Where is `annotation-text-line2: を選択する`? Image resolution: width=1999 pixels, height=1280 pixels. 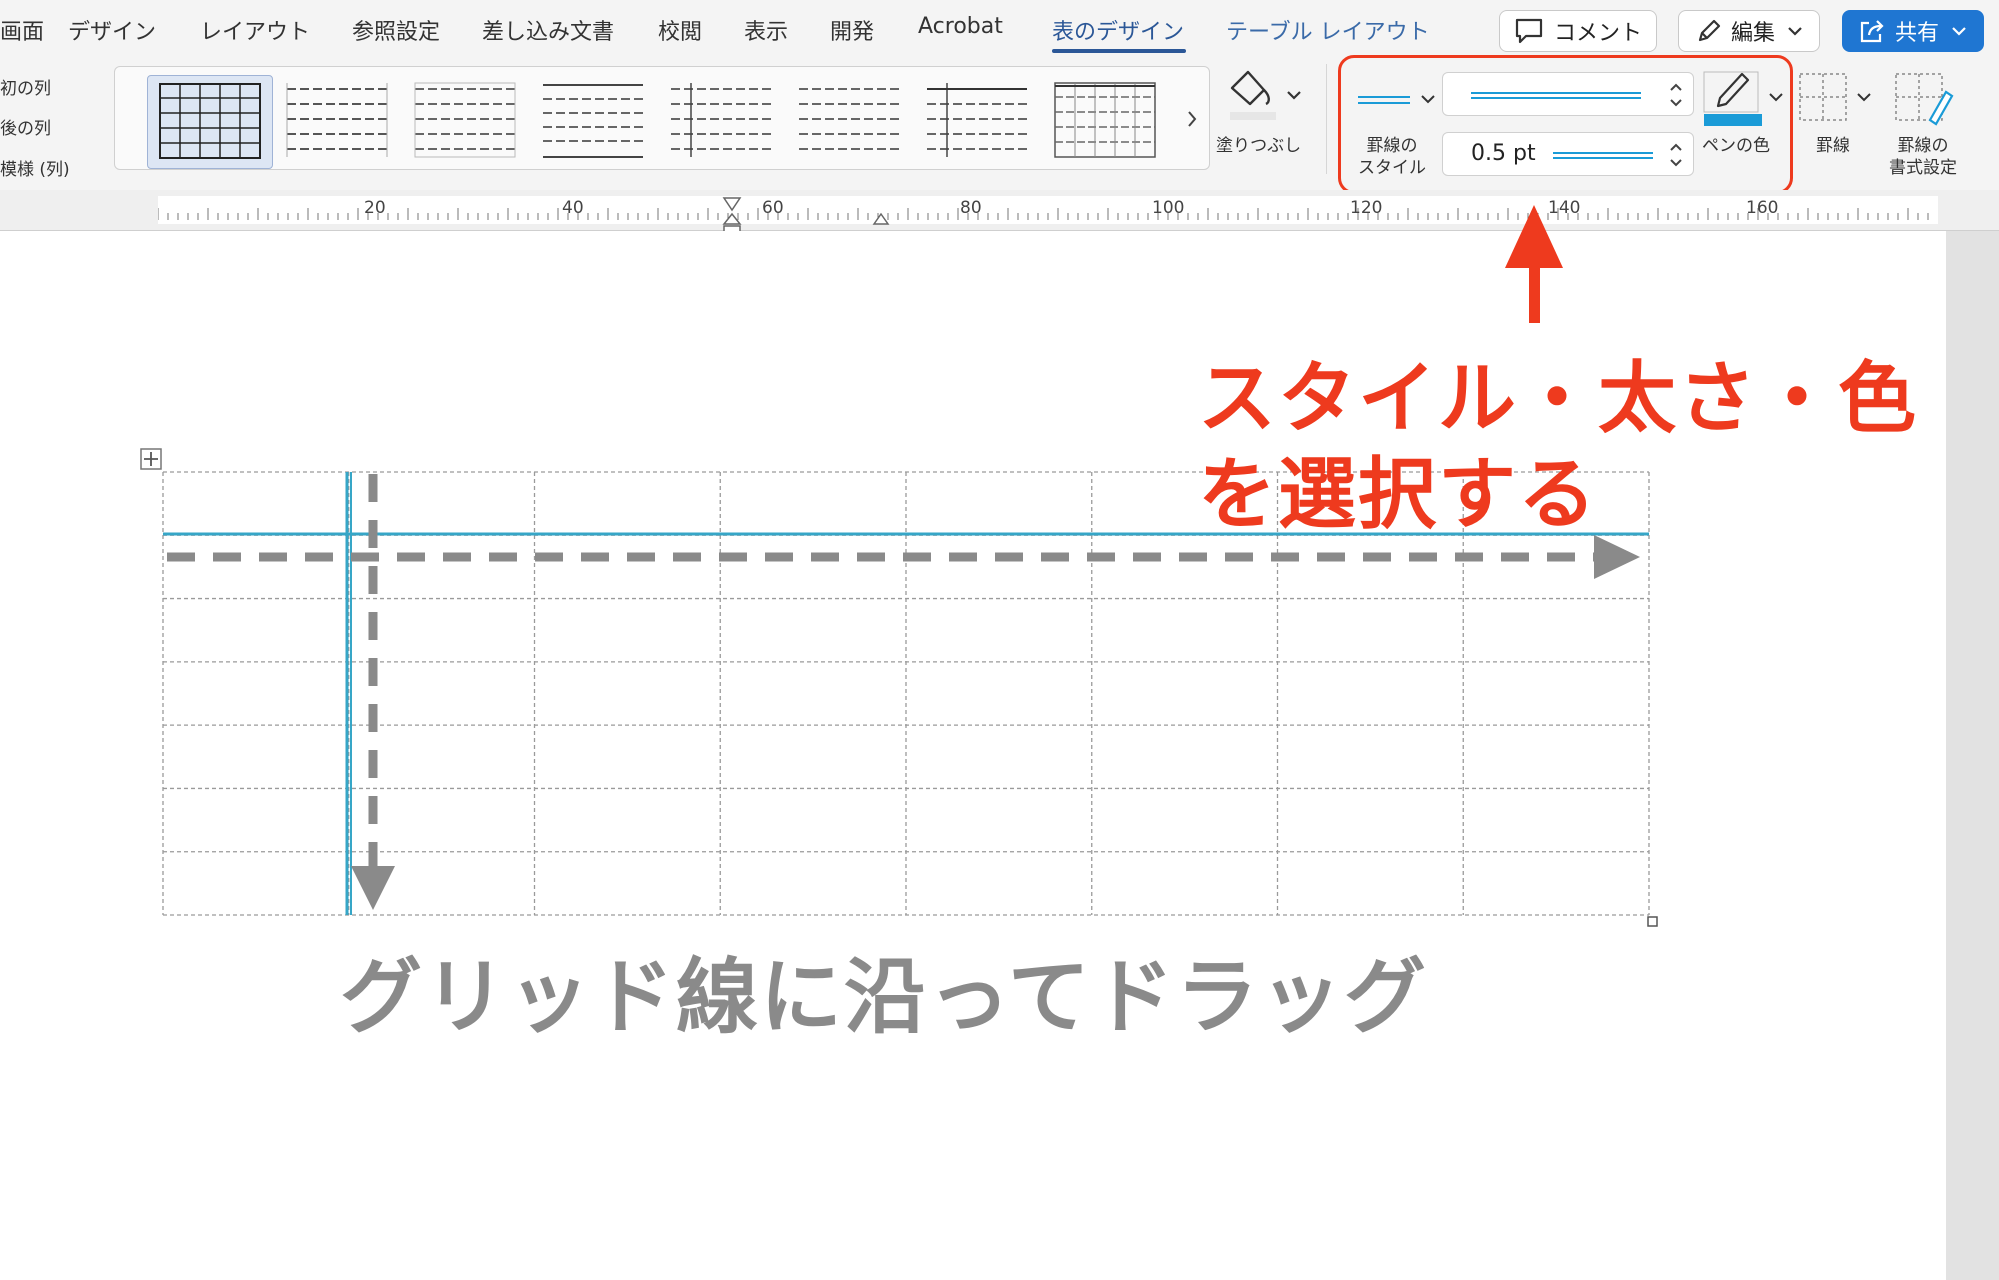 annotation-text-line2: を選択する is located at coordinates (1398, 495).